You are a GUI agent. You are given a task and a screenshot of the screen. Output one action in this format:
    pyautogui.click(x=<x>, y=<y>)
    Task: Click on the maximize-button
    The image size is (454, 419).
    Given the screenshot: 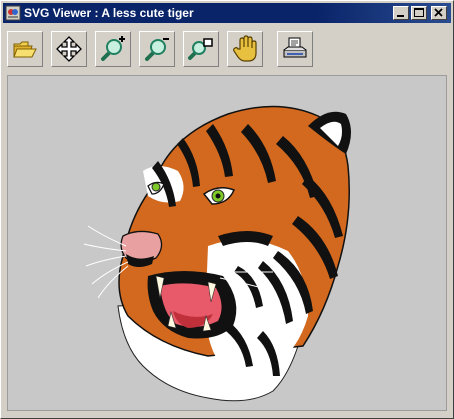 What is the action you would take?
    pyautogui.click(x=419, y=13)
    